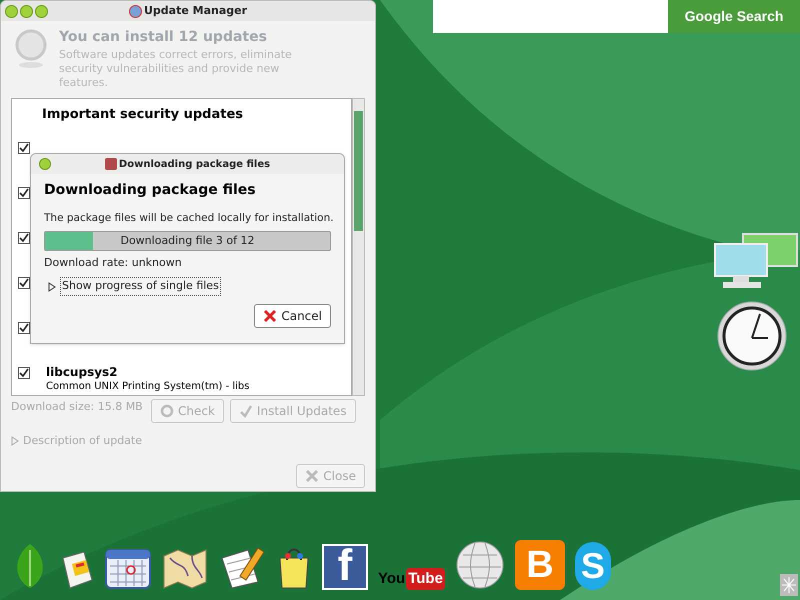 This screenshot has height=600, width=800. What do you see at coordinates (187, 240) in the screenshot?
I see `progress-text: Downloading file 3 of 12` at bounding box center [187, 240].